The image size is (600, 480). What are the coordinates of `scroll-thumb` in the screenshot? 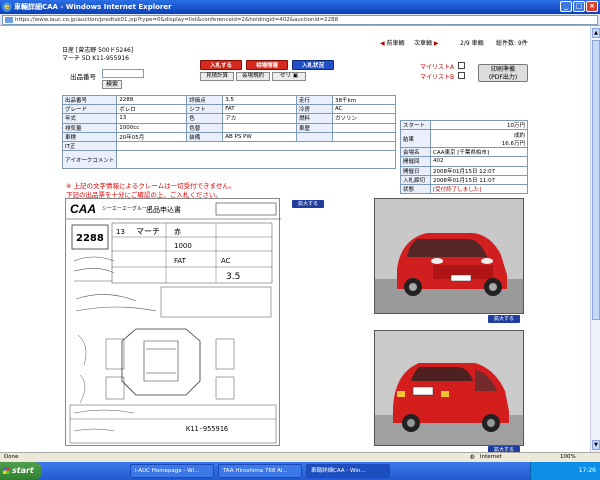 It's located at (596, 180).